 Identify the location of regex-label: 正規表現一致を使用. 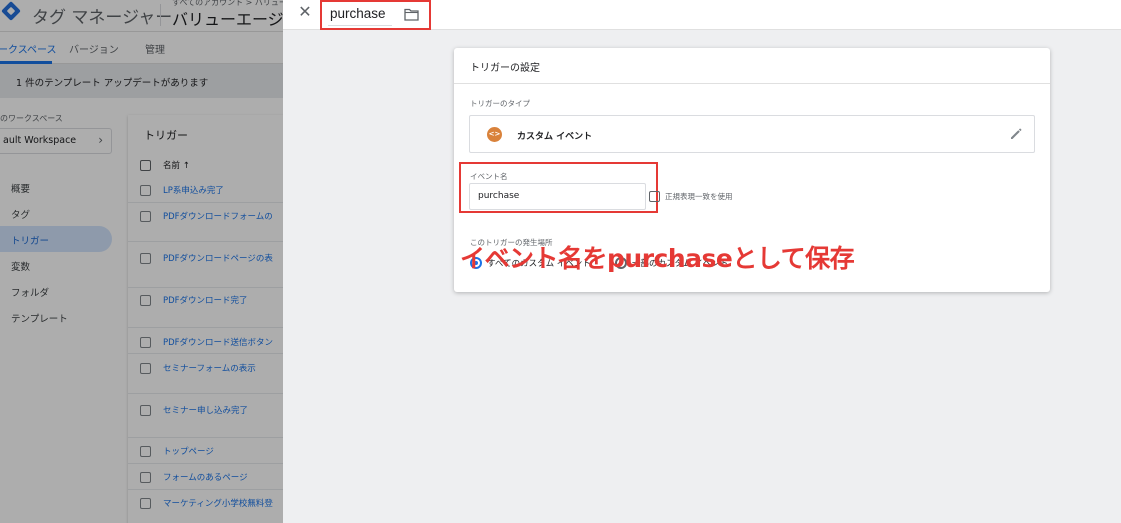
(699, 196).